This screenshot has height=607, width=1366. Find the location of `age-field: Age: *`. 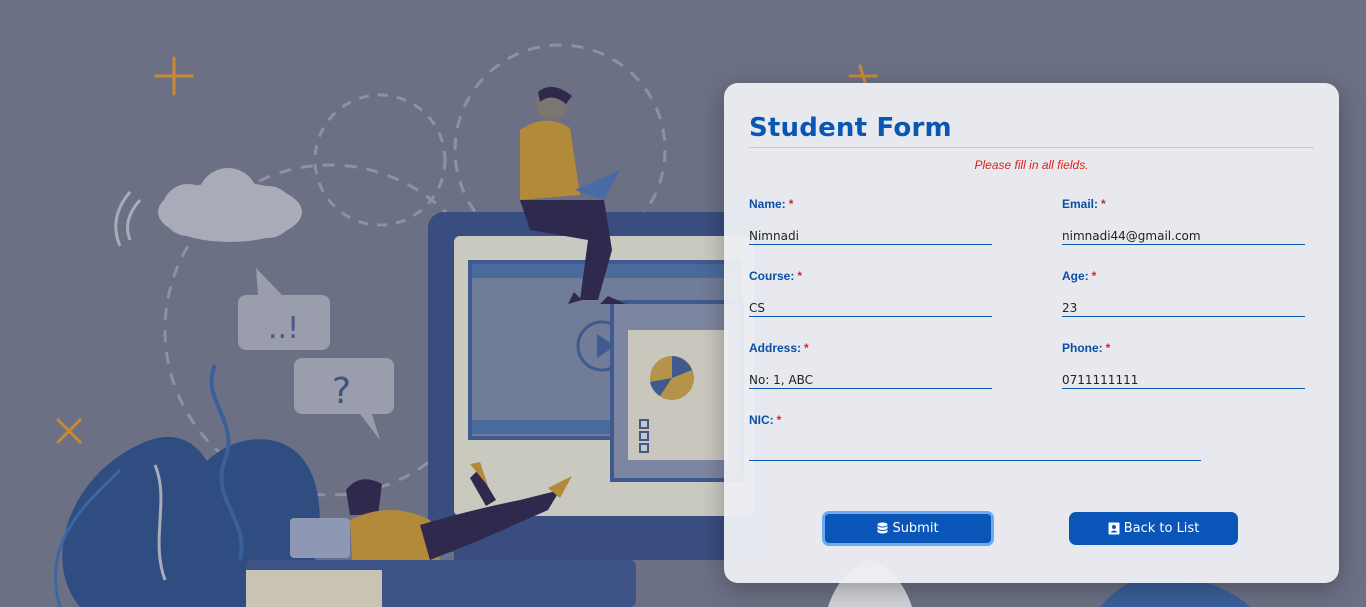

age-field: Age: * is located at coordinates (1183, 293).